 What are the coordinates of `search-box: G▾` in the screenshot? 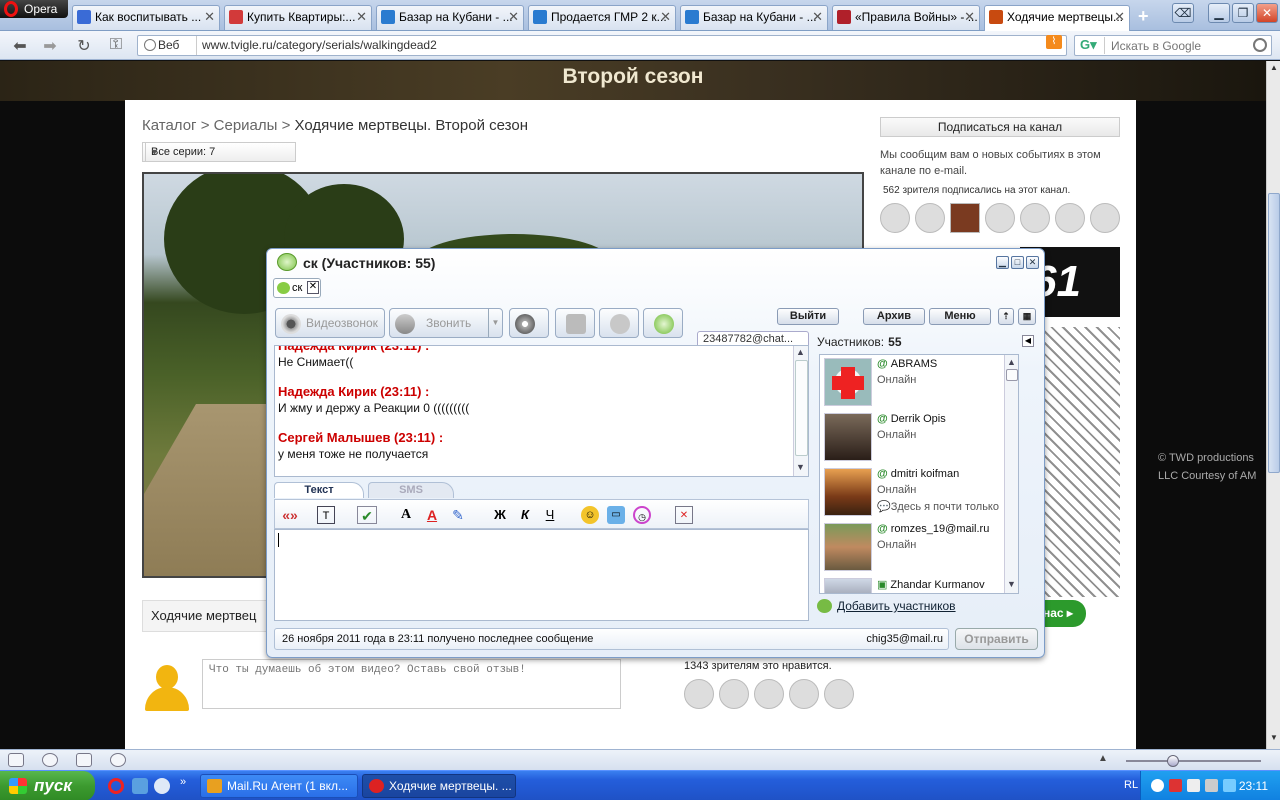 It's located at (1173, 45).